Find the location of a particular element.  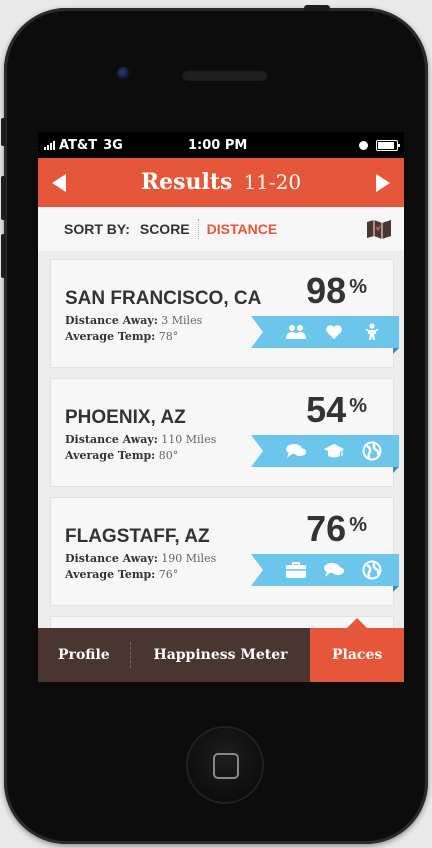

city-name: SAN FRANCISCO, CA is located at coordinates (163, 298).